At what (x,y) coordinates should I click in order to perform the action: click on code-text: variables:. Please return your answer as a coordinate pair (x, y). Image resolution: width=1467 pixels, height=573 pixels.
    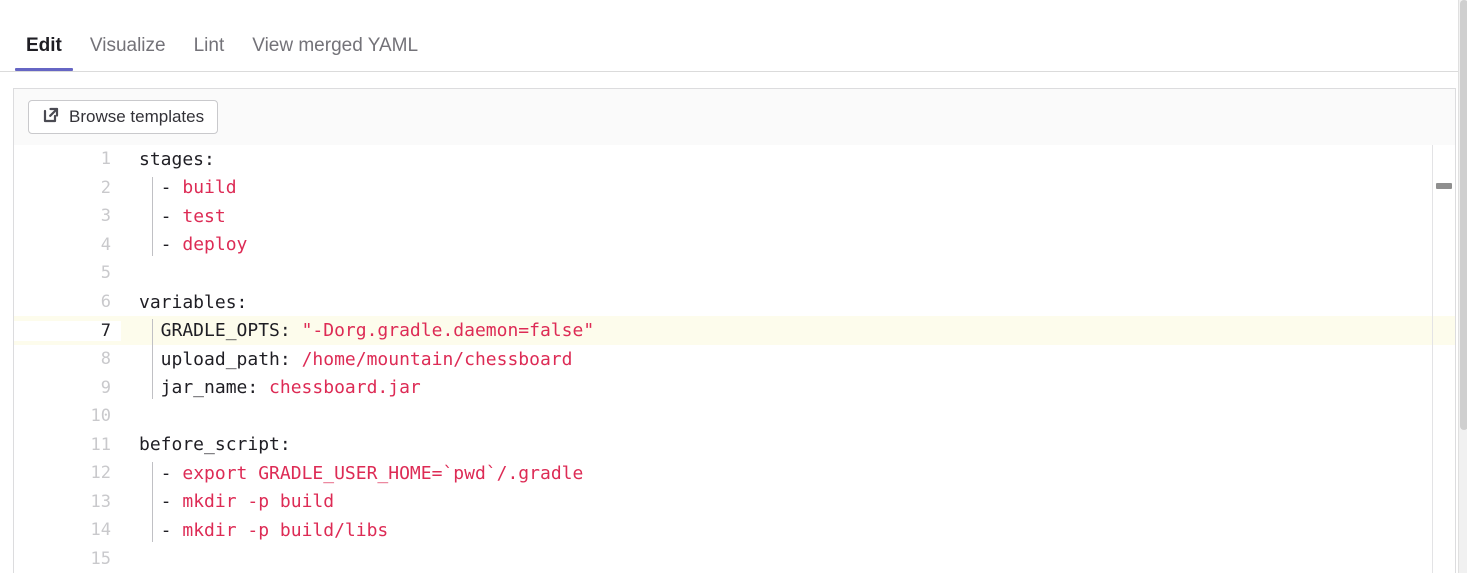
    Looking at the image, I should click on (788, 302).